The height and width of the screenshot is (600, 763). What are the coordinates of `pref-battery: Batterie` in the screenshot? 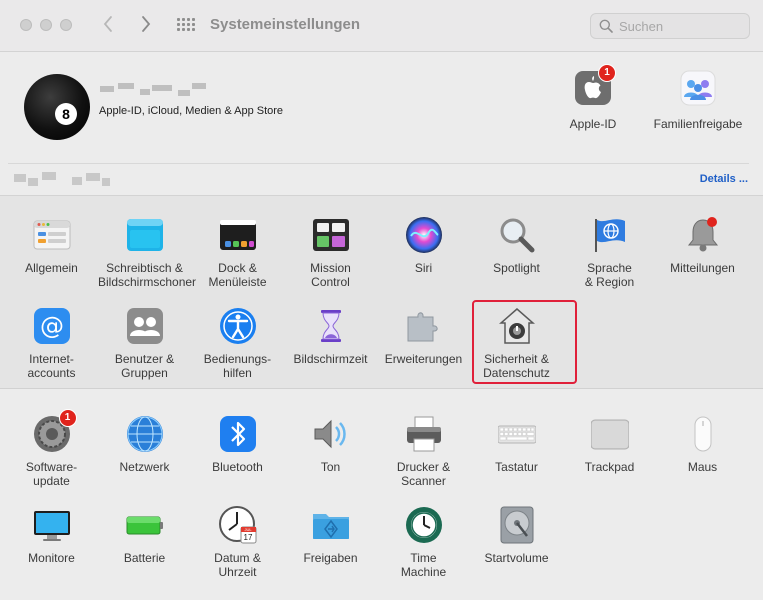 It's located at (144, 535).